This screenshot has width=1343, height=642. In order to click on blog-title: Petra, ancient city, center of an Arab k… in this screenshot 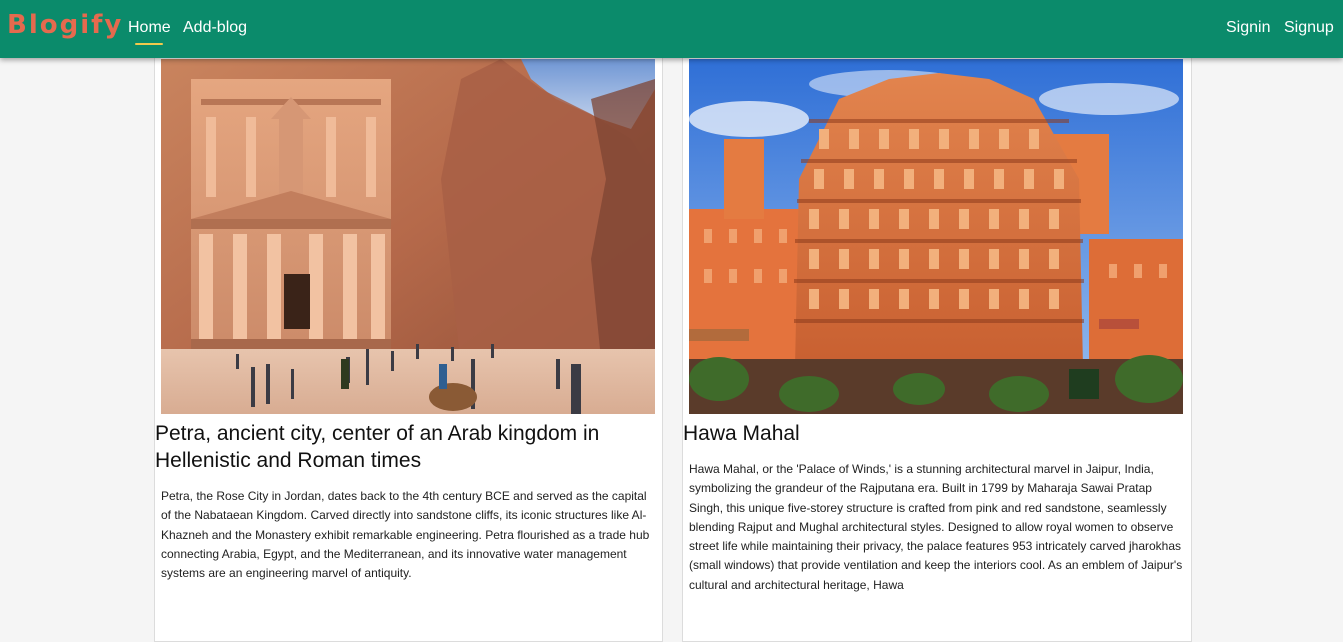, I will do `click(405, 447)`.